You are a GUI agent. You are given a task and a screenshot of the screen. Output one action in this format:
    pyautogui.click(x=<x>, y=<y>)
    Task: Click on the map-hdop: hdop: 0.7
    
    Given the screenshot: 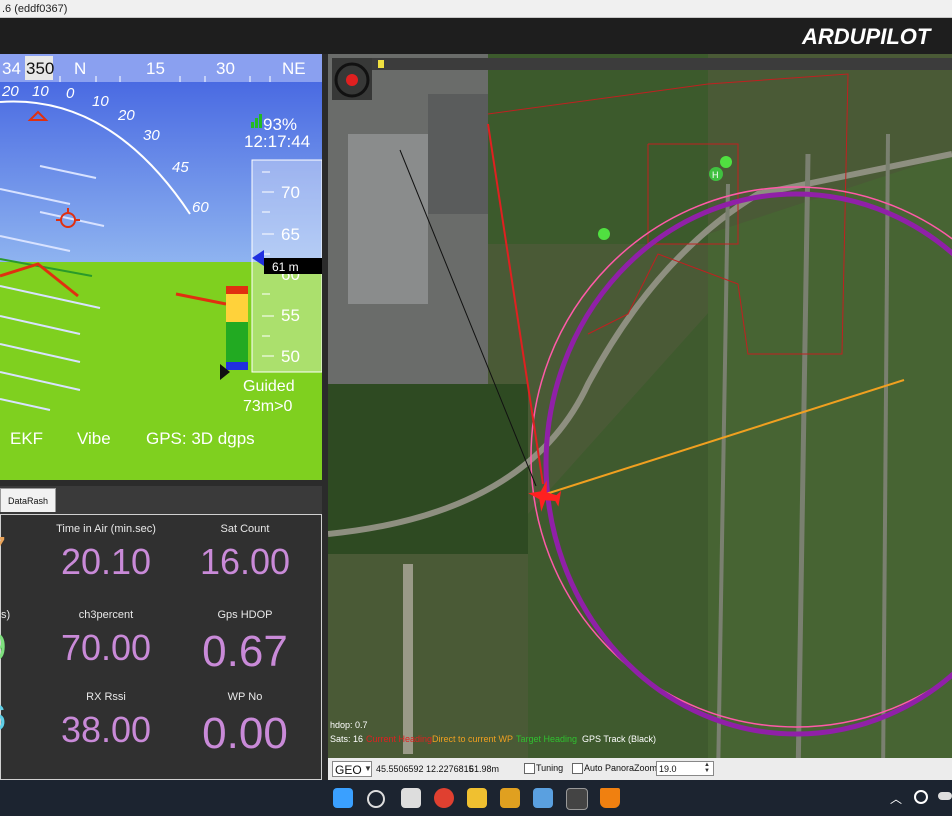 What is the action you would take?
    pyautogui.click(x=349, y=725)
    